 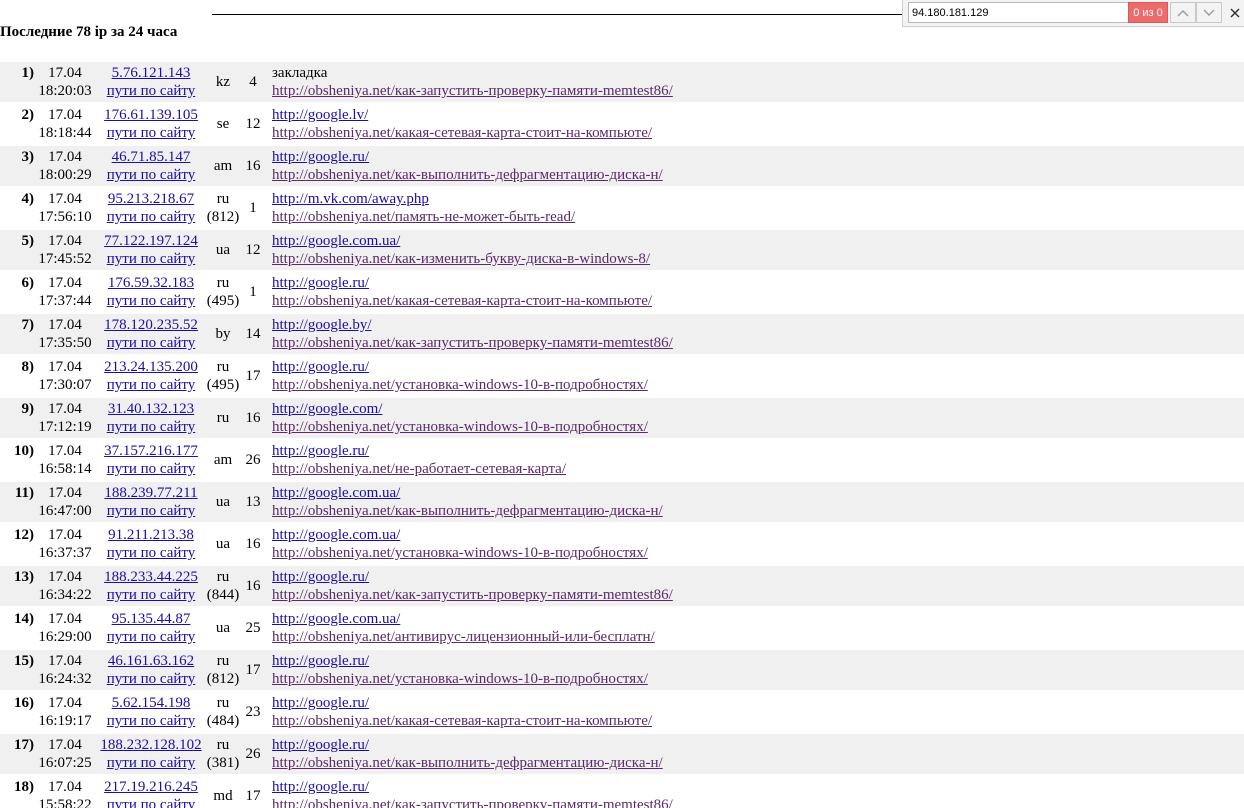 I want to click on referrer-link: http://google.com/, so click(x=758, y=409).